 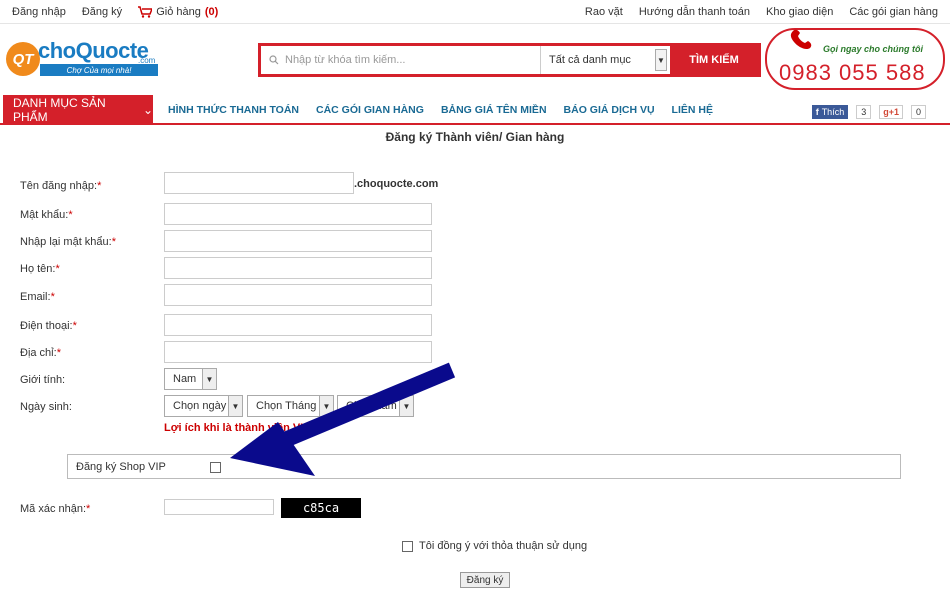 I want to click on search-button: TÌM KIẾM, so click(x=714, y=60).